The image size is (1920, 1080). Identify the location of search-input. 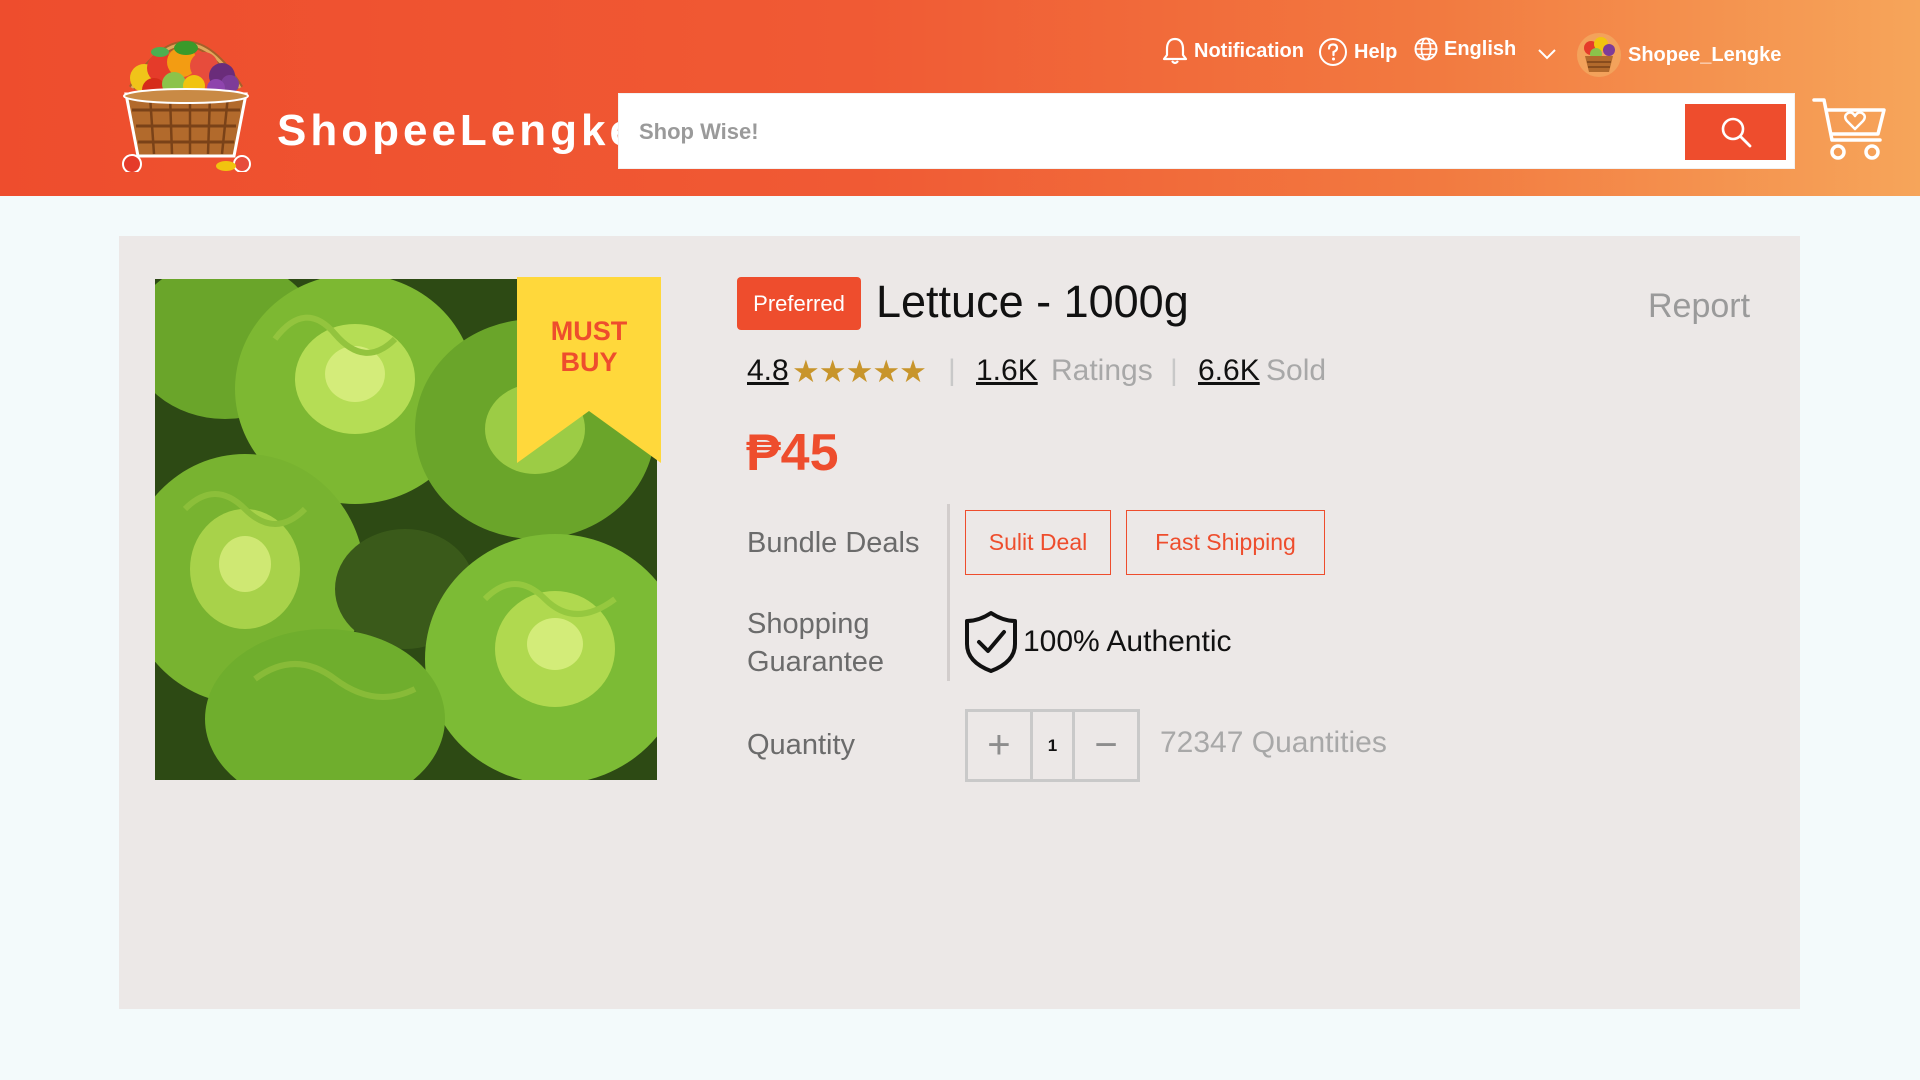
(1149, 132).